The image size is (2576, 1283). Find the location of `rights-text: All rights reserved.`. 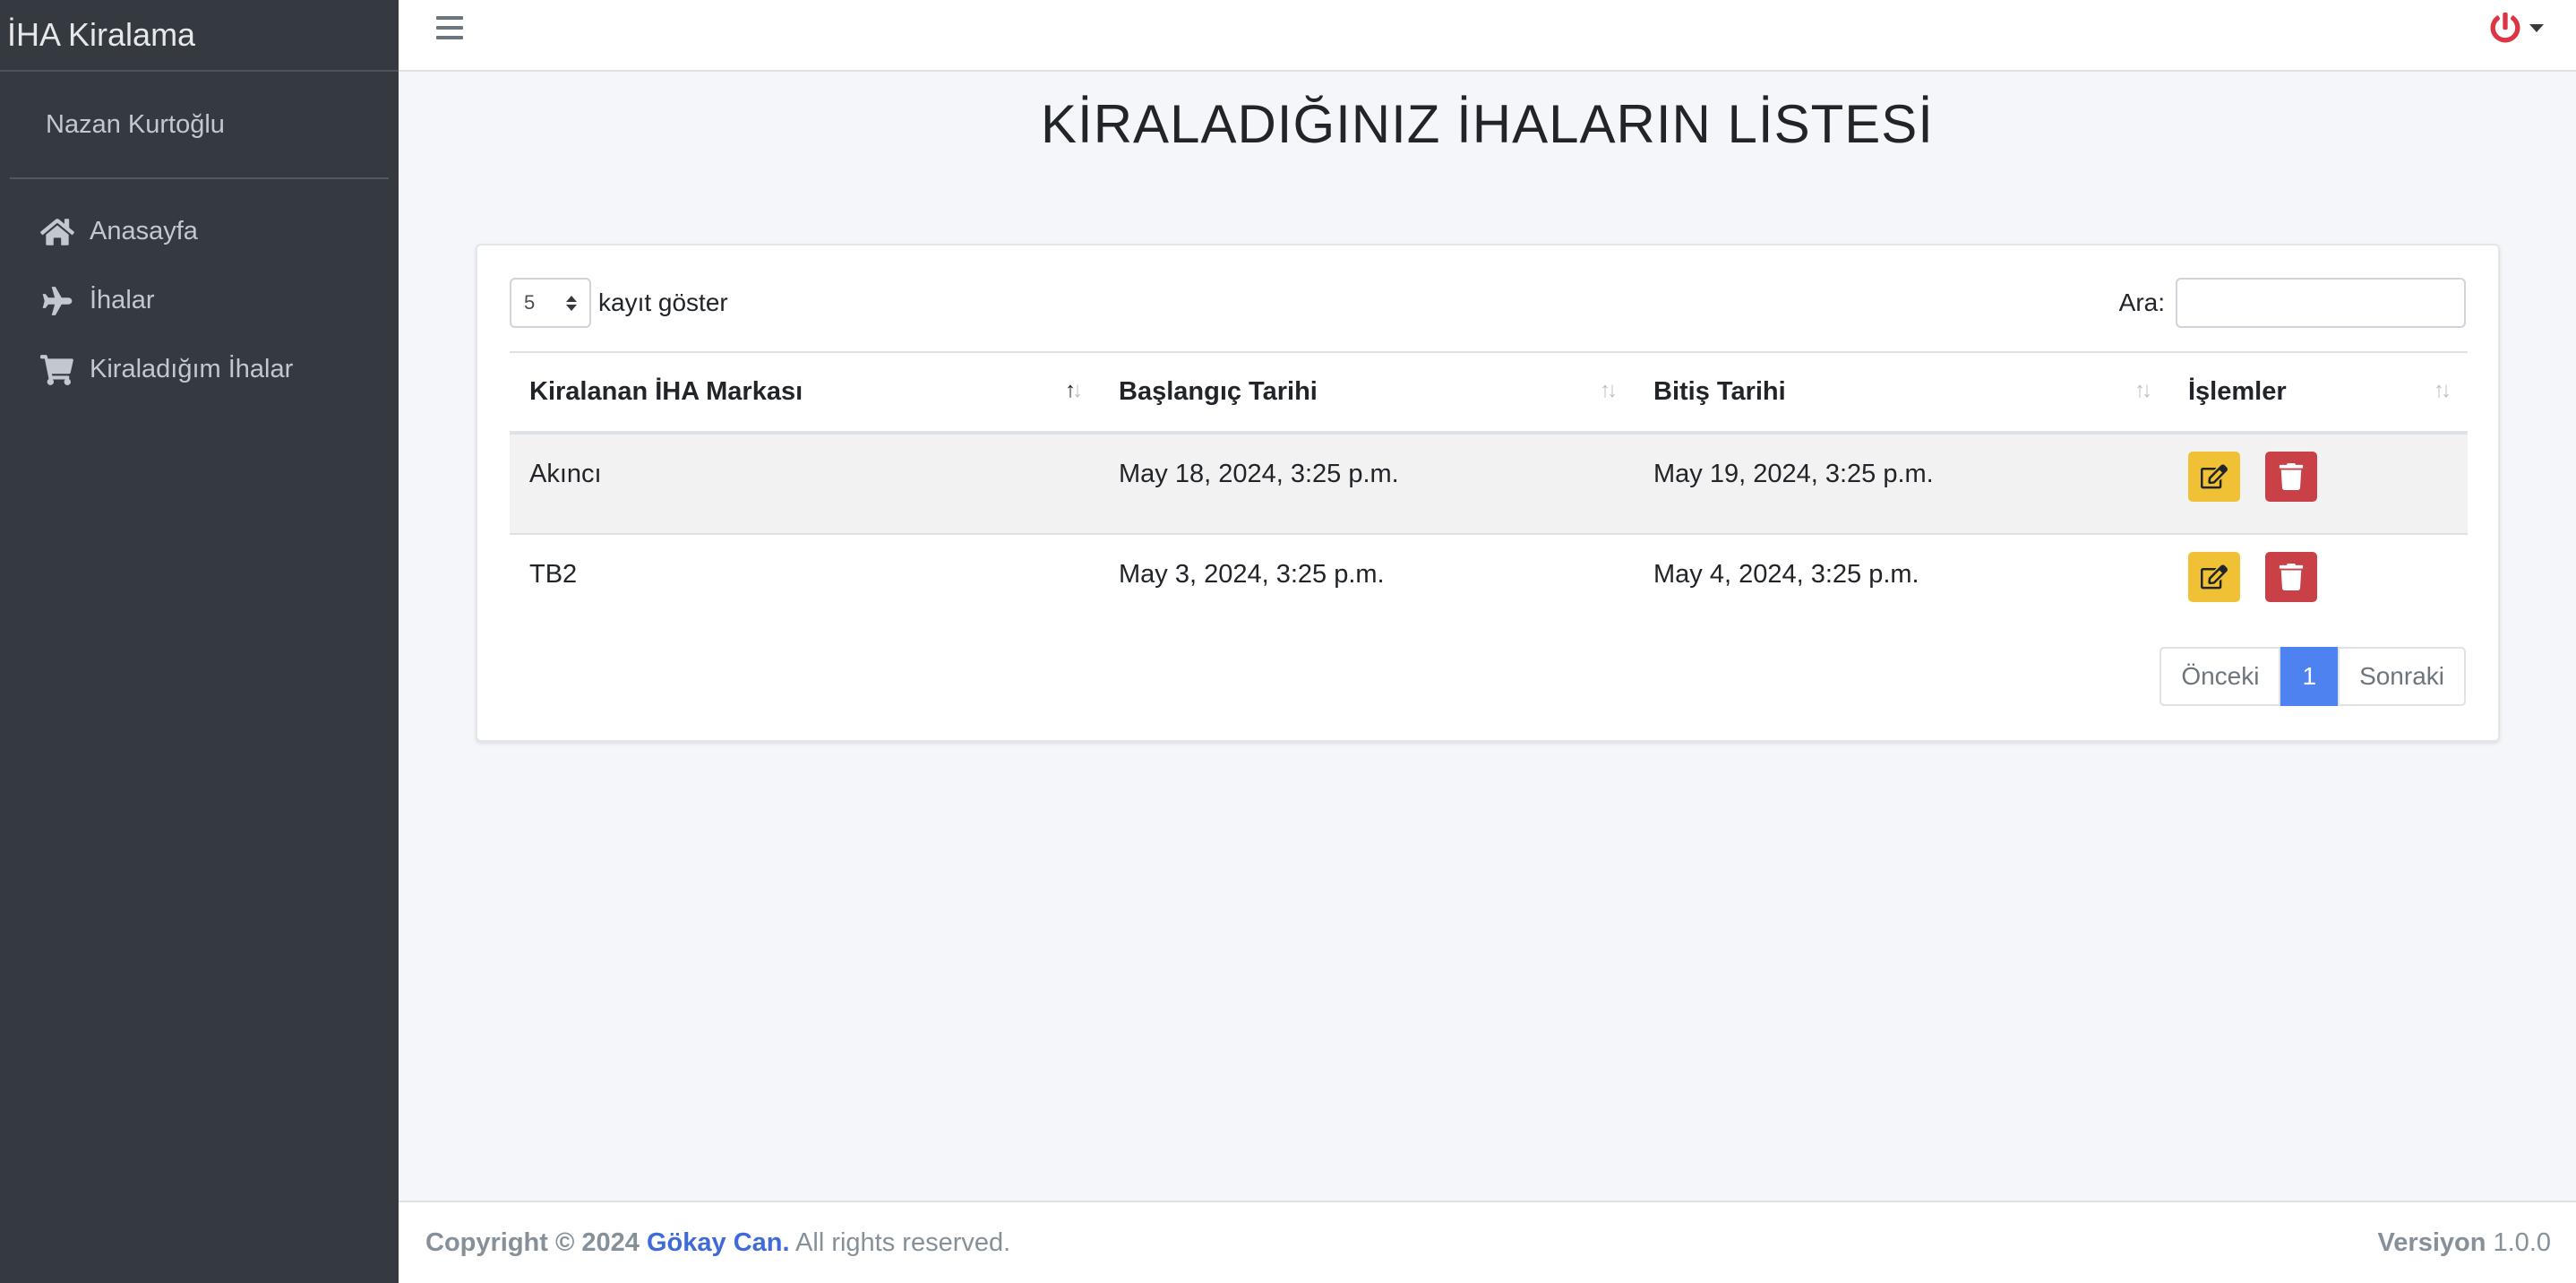

rights-text: All rights reserved. is located at coordinates (903, 1242).